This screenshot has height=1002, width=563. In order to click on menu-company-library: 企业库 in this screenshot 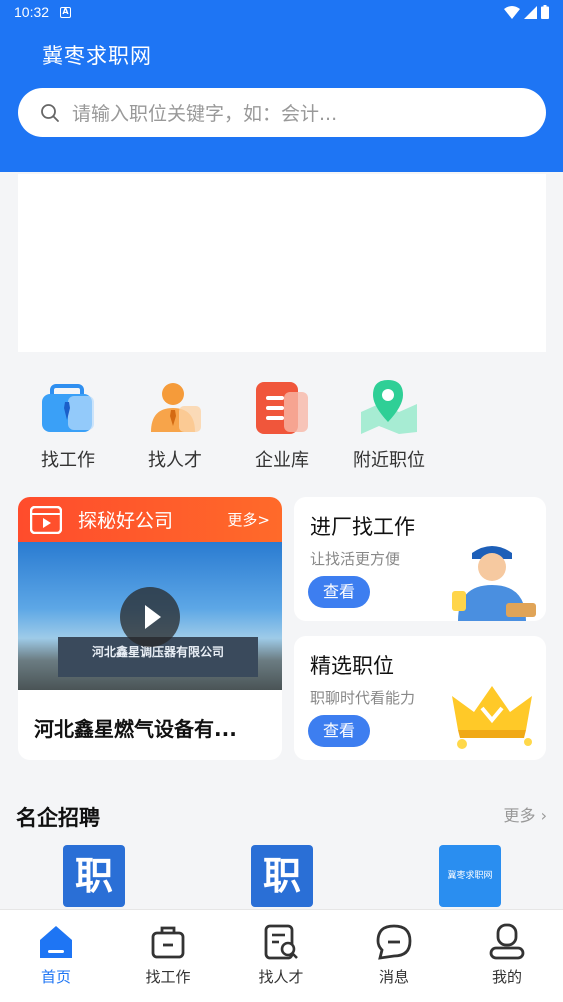, I will do `click(282, 425)`.